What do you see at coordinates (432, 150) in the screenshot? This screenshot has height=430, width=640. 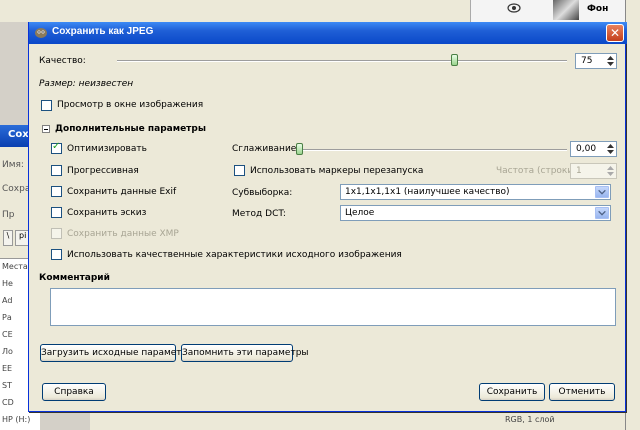 I see `smoothing-slider` at bounding box center [432, 150].